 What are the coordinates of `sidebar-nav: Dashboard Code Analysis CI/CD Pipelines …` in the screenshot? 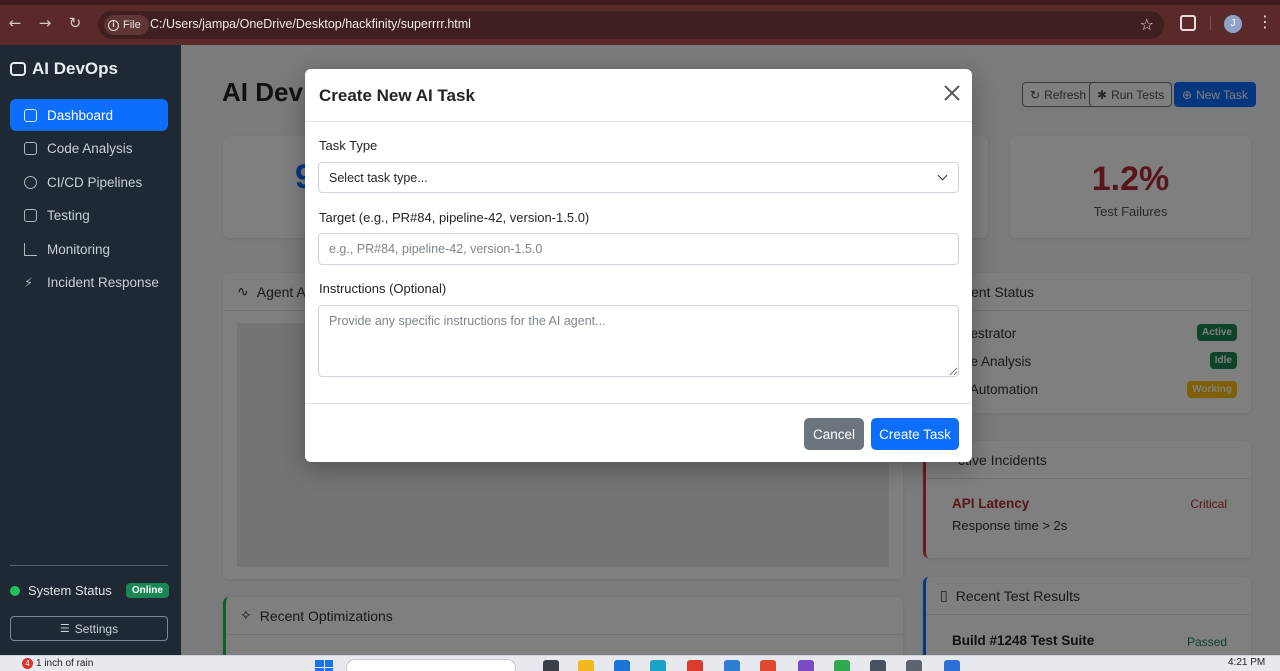 It's located at (89, 199).